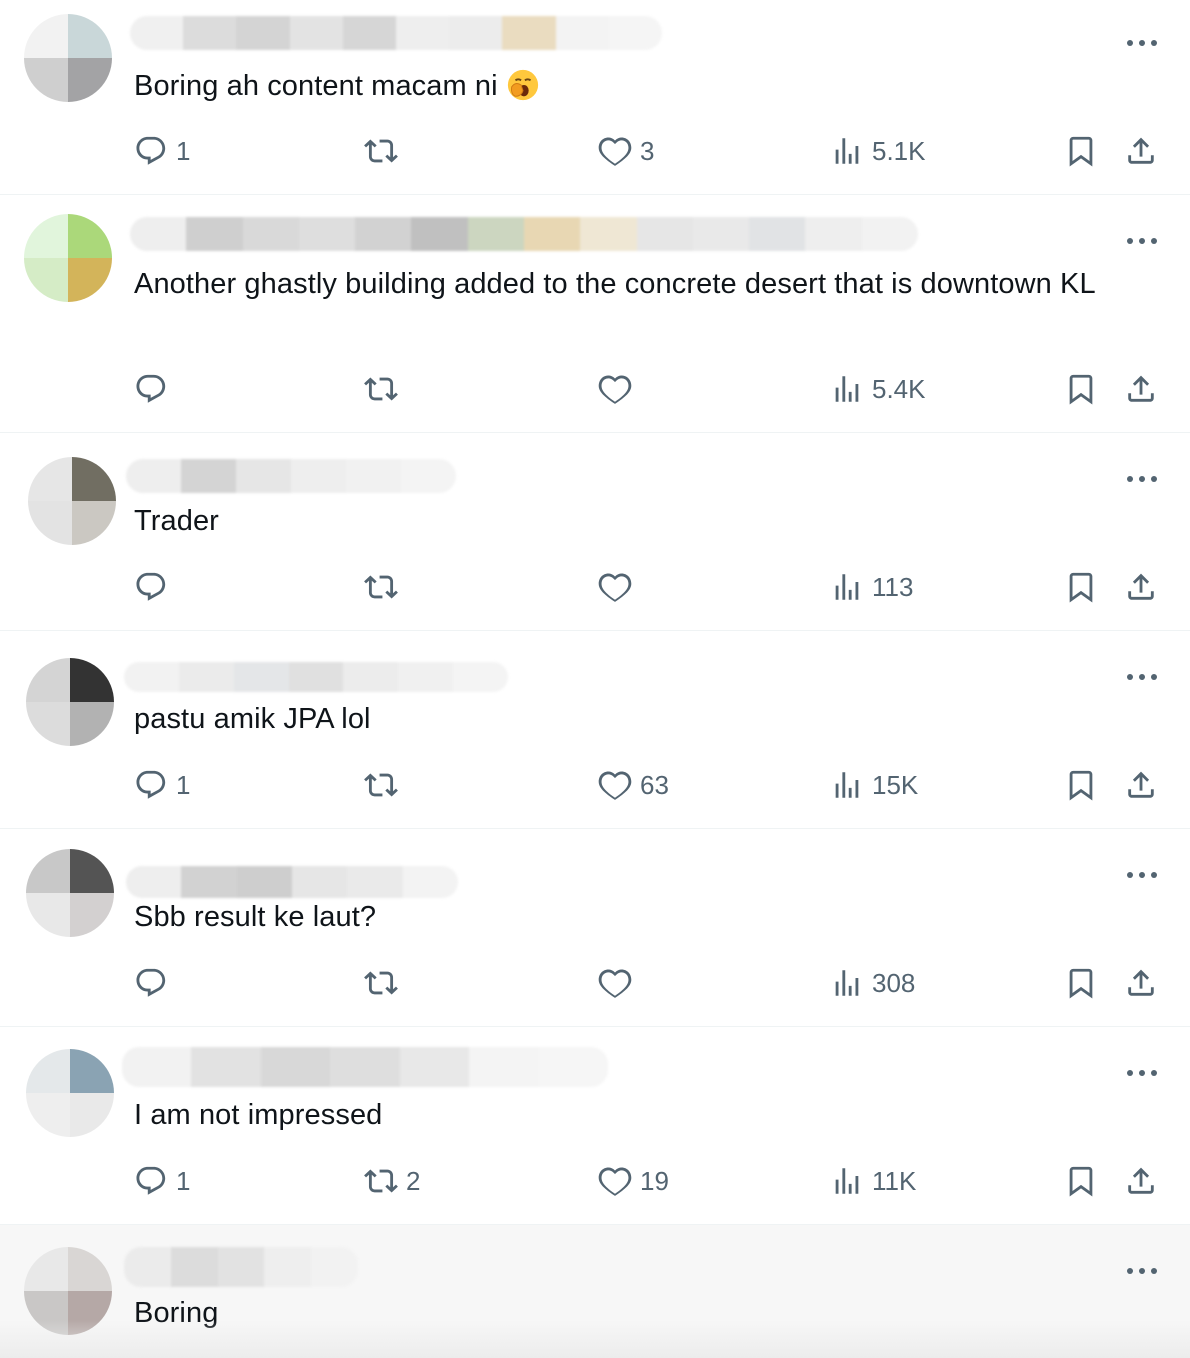 The width and height of the screenshot is (1190, 1358). Describe the element at coordinates (413, 1180) in the screenshot. I see `retweet-count: 2` at that location.